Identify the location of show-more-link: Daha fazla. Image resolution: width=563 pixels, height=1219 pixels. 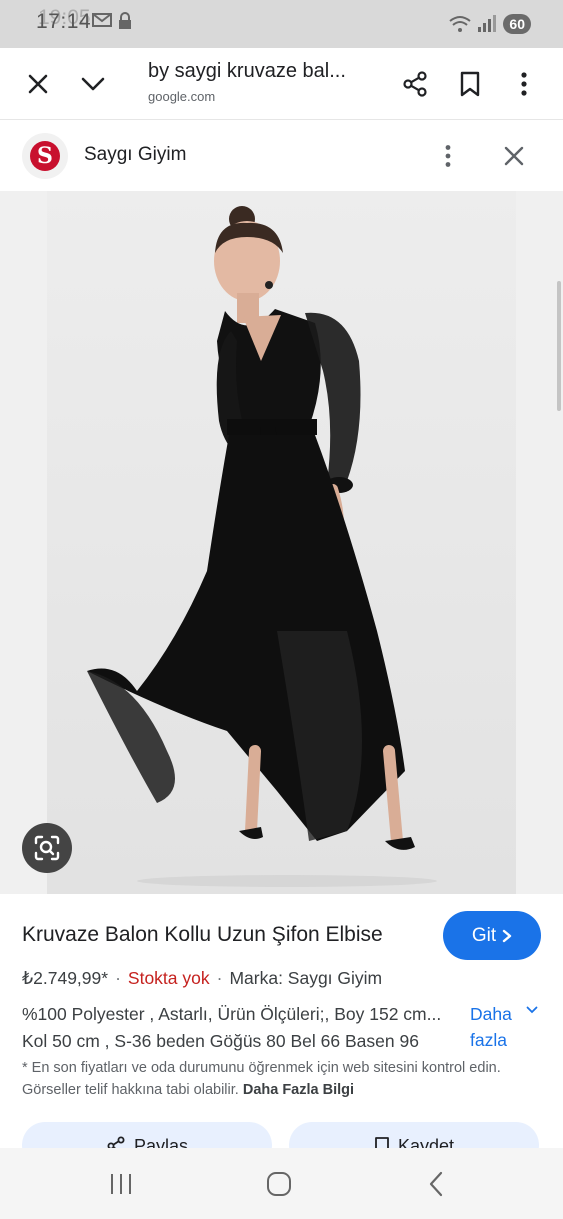
(500, 1027).